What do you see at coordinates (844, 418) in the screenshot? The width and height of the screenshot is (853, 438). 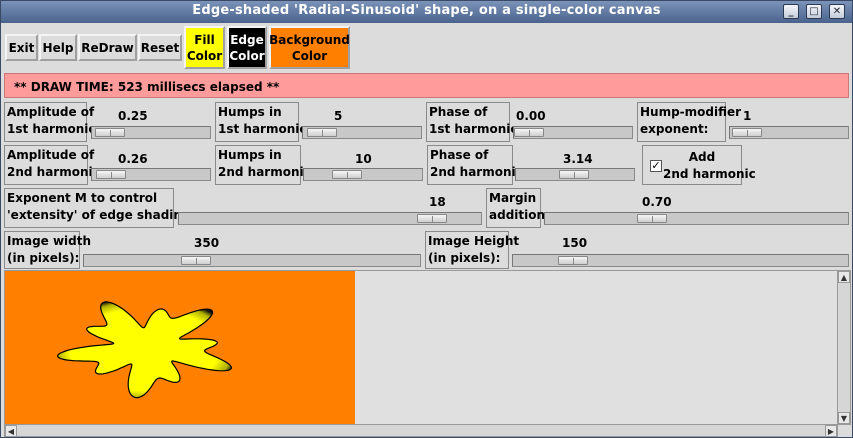 I see `scroll-down-icon: ▼` at bounding box center [844, 418].